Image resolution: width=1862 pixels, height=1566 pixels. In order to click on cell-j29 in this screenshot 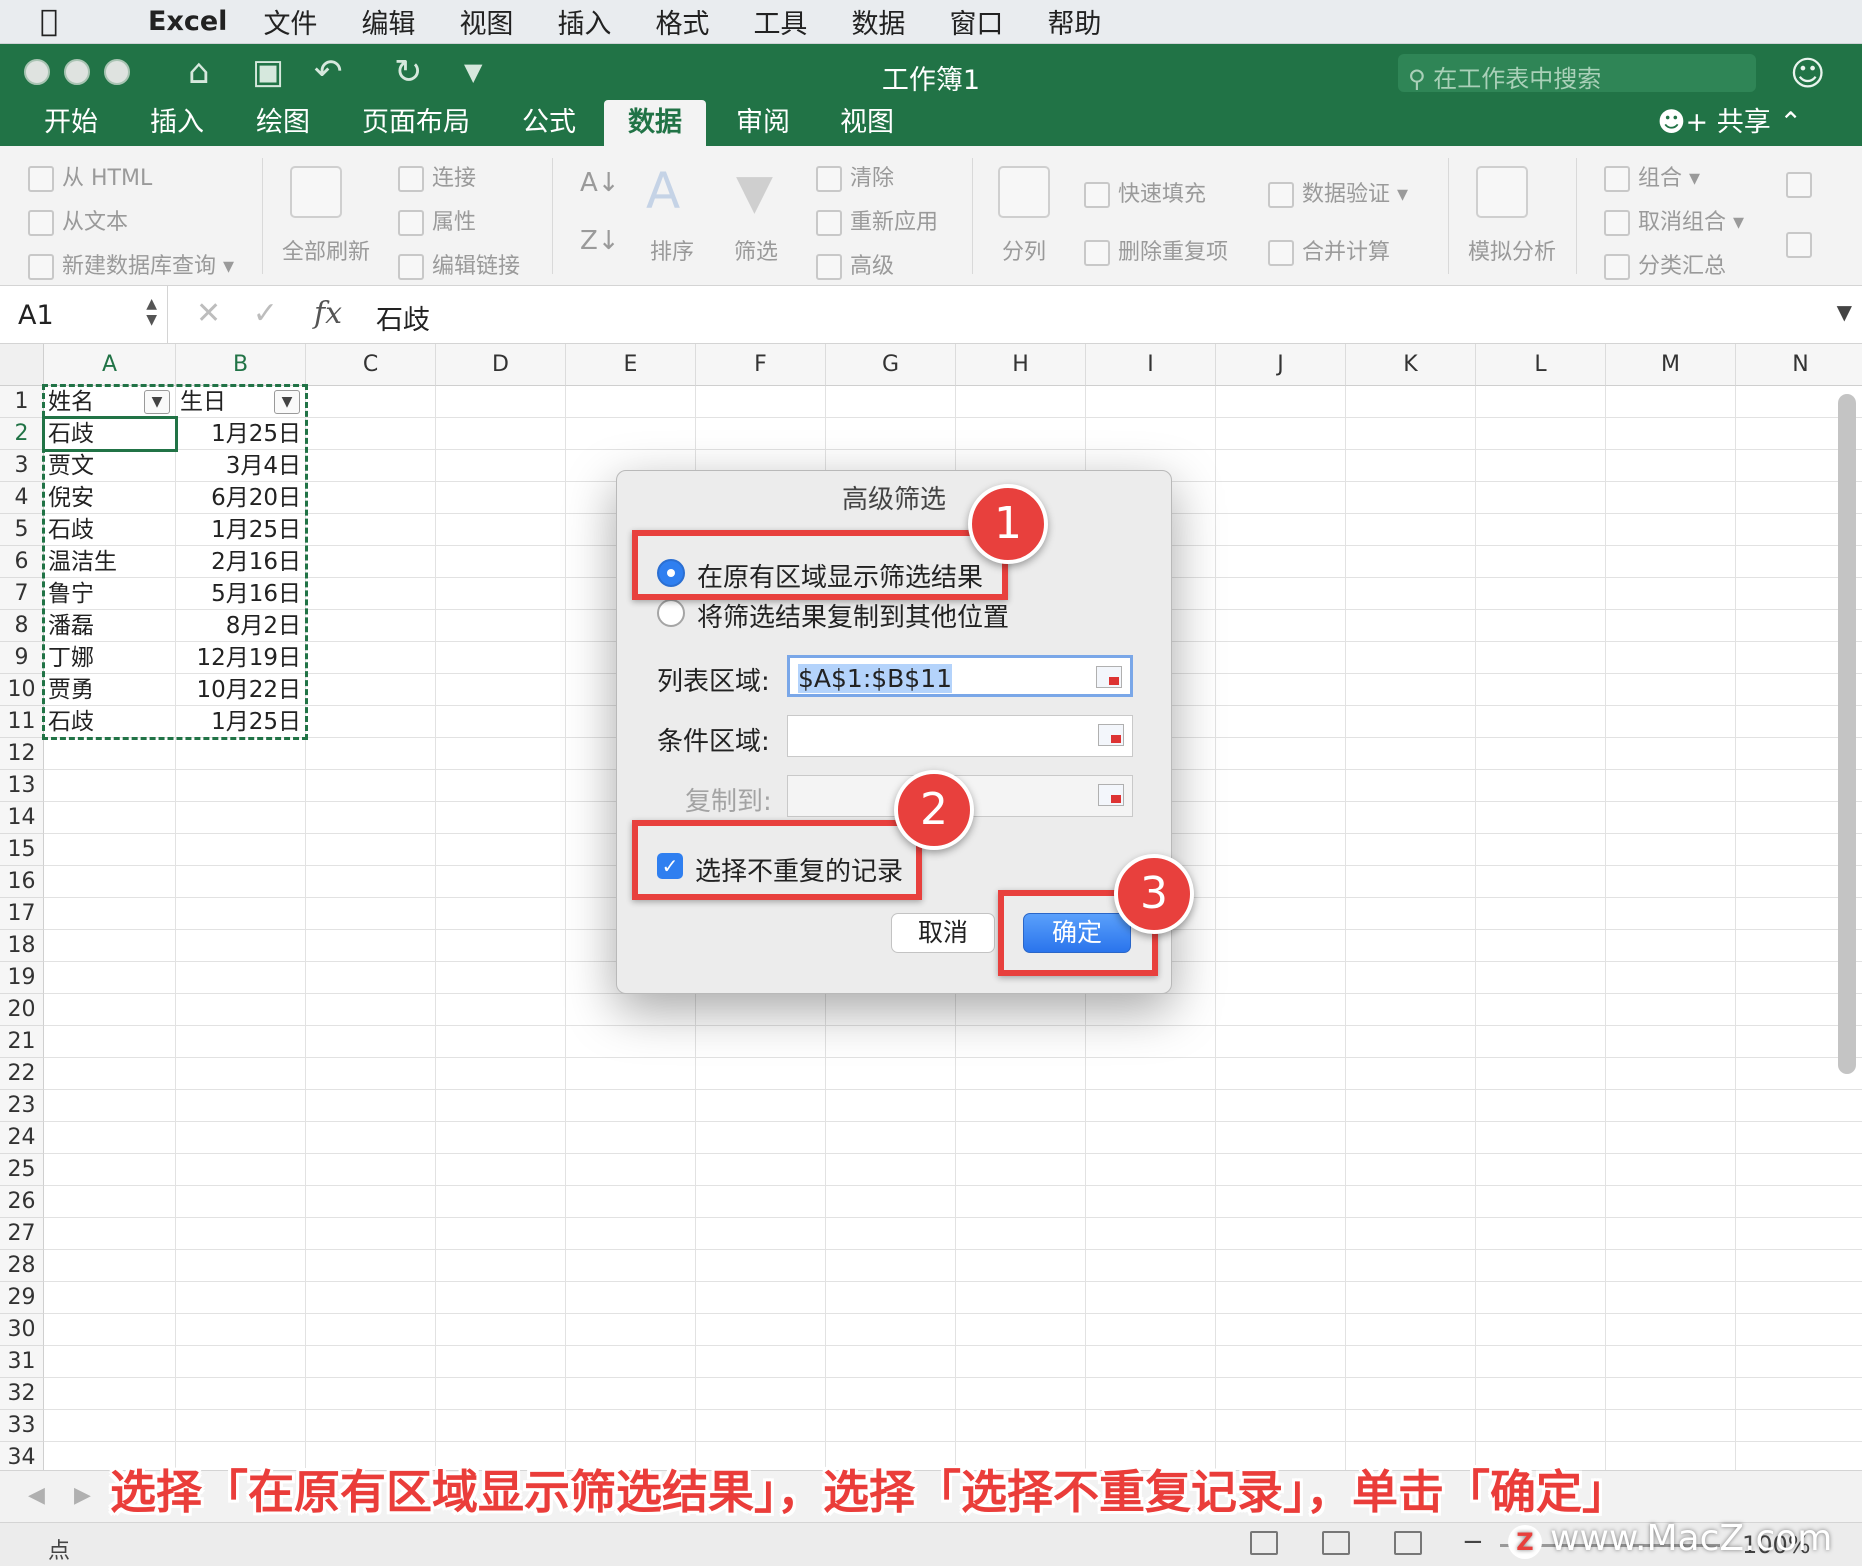, I will do `click(1281, 1298)`.